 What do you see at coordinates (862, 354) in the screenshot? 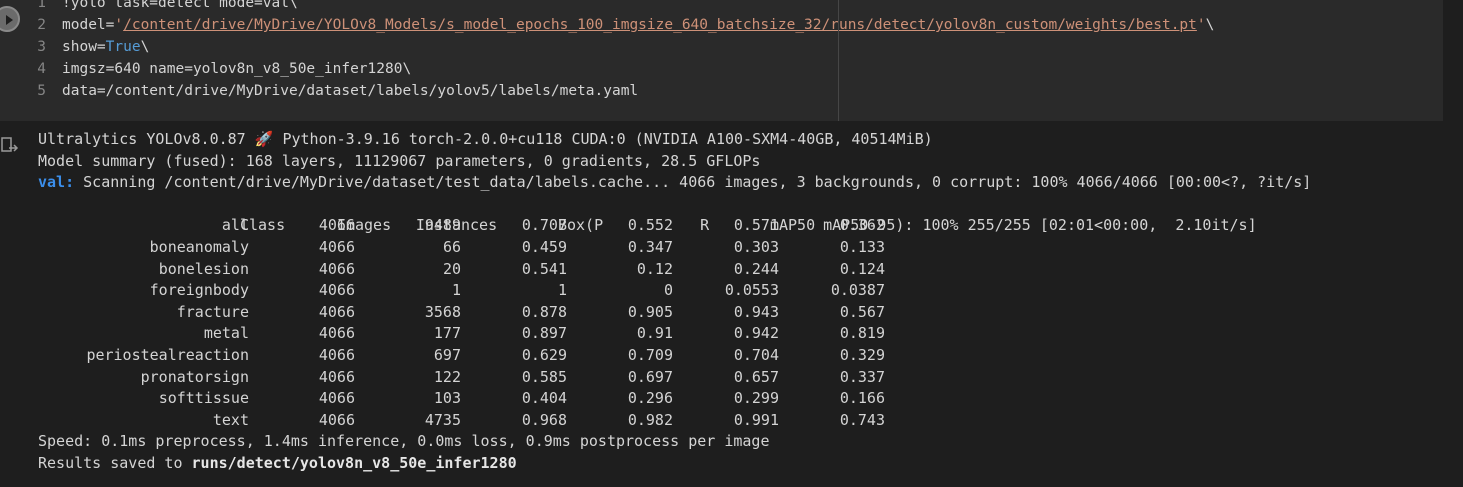
I see `cell-map50-95: 0.329` at bounding box center [862, 354].